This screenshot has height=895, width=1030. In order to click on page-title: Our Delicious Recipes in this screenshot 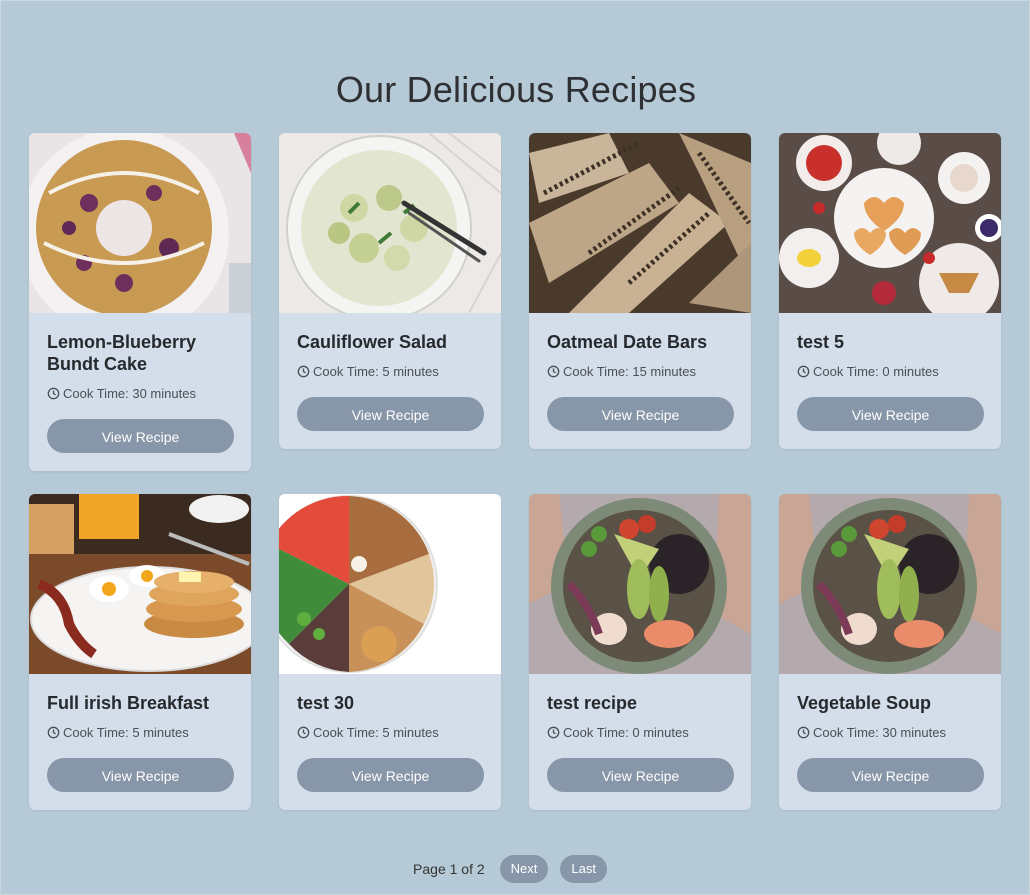, I will do `click(516, 89)`.